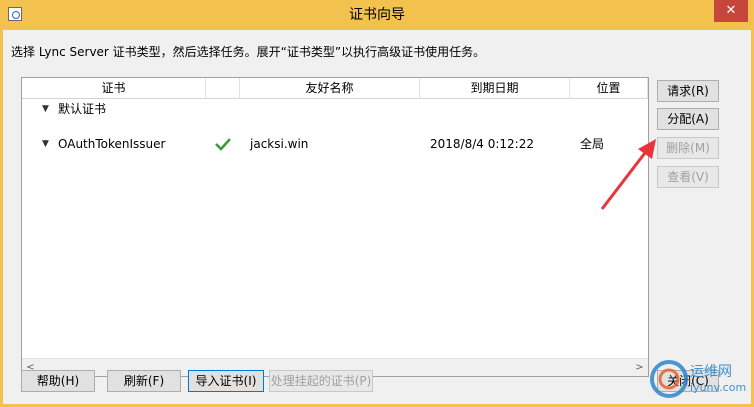 The image size is (754, 407). Describe the element at coordinates (688, 119) in the screenshot. I see `assign-button: 分配(A)` at that location.